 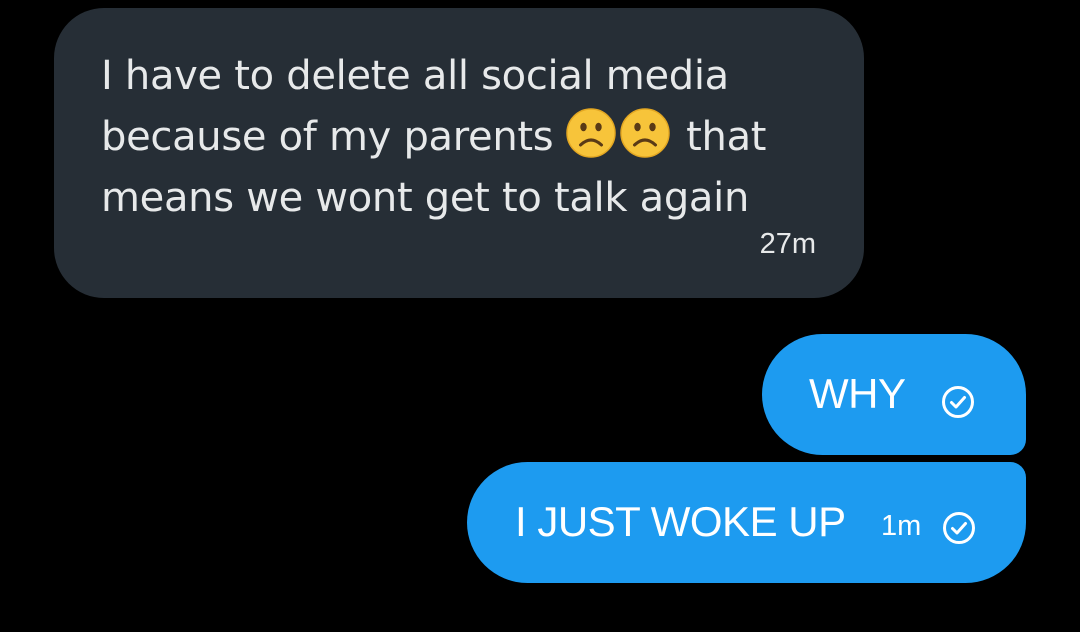 I want to click on message-timestamp: 1m, so click(x=901, y=526).